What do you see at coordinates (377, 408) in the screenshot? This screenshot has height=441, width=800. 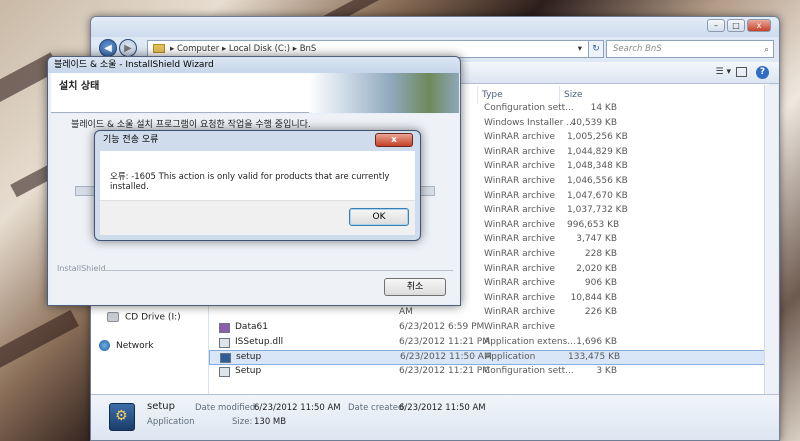 I see `details-date-created-label: Date created:` at bounding box center [377, 408].